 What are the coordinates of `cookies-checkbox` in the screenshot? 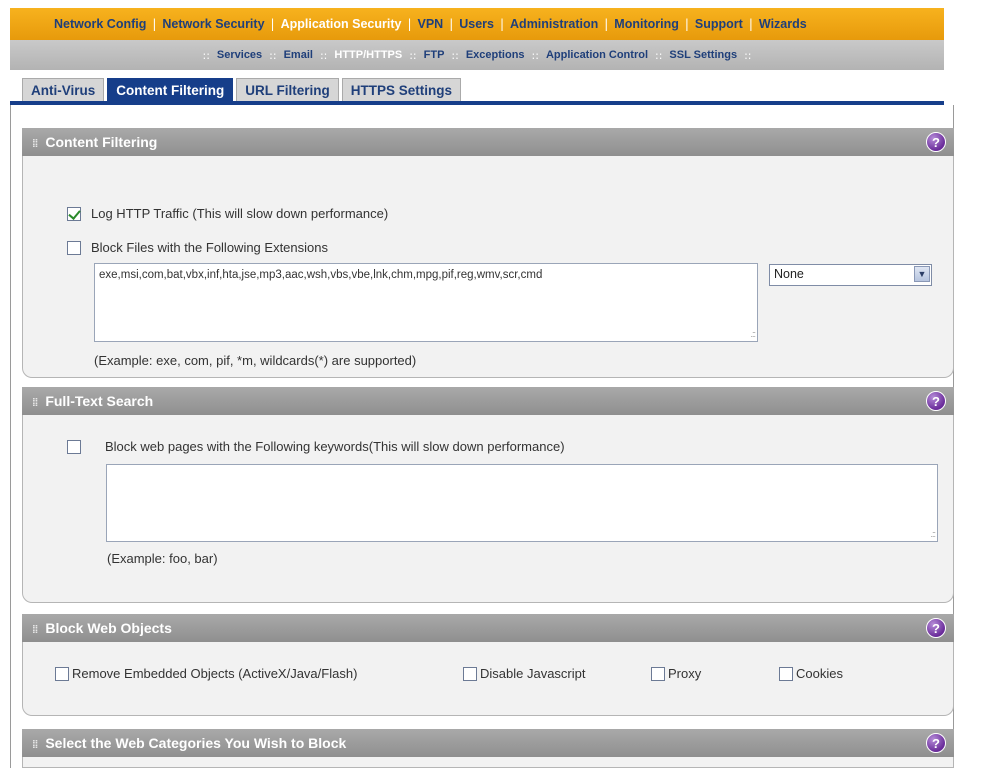 It's located at (786, 673).